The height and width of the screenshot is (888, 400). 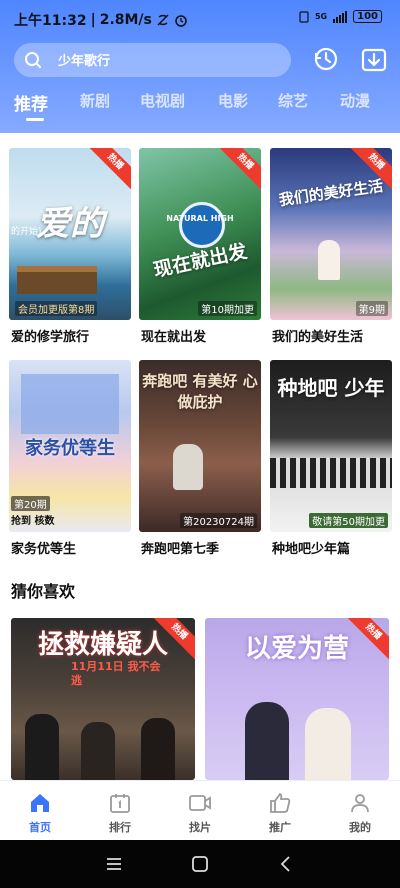 What do you see at coordinates (120, 803) in the screenshot?
I see `ranking-icon` at bounding box center [120, 803].